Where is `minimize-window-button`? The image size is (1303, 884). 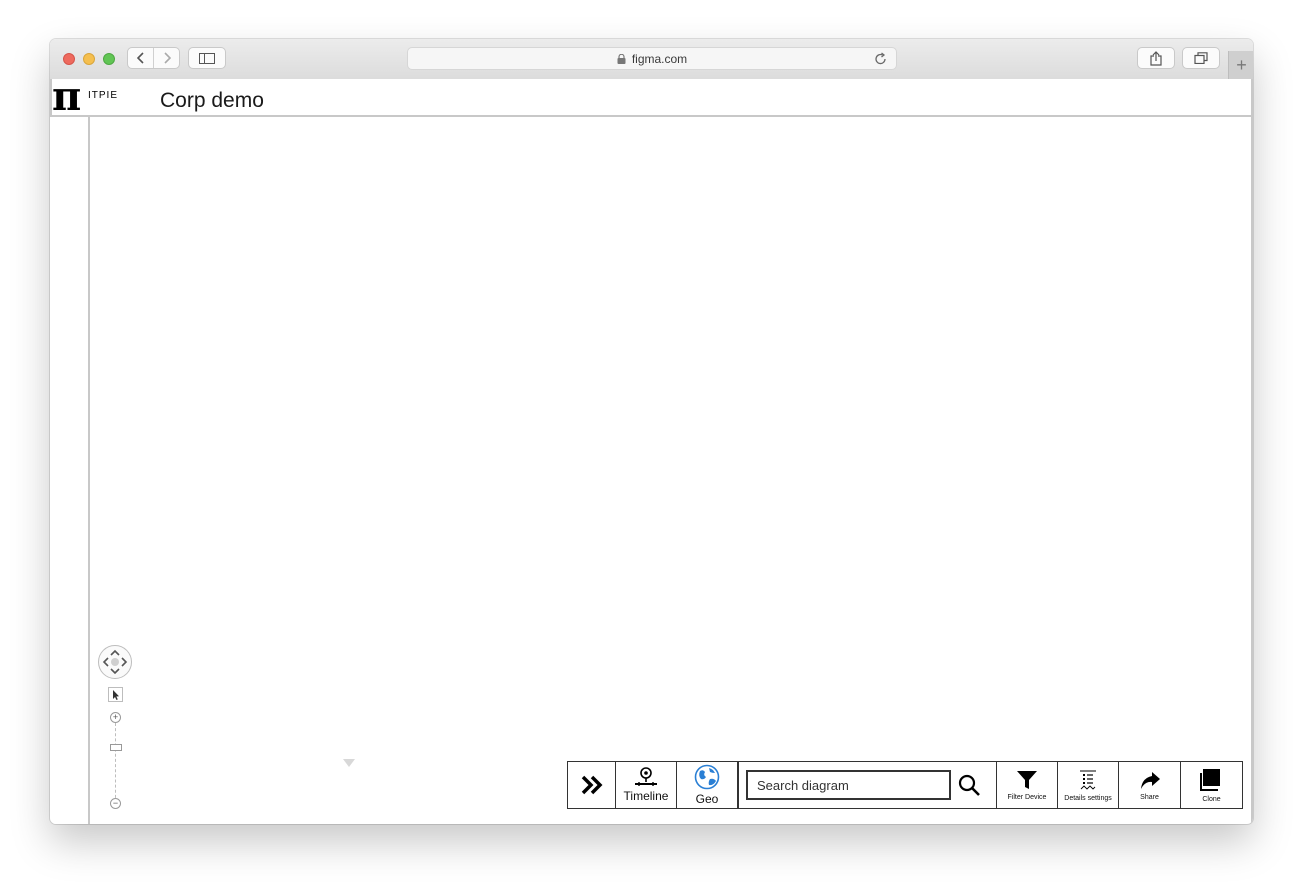 minimize-window-button is located at coordinates (89, 59).